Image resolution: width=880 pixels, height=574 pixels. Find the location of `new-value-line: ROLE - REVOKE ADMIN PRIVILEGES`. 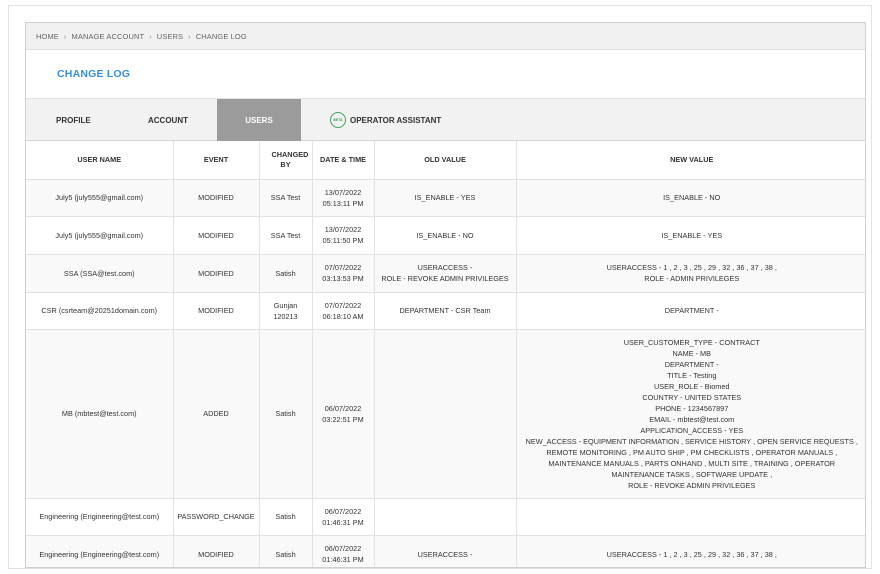

new-value-line: ROLE - REVOKE ADMIN PRIVILEGES is located at coordinates (692, 485).